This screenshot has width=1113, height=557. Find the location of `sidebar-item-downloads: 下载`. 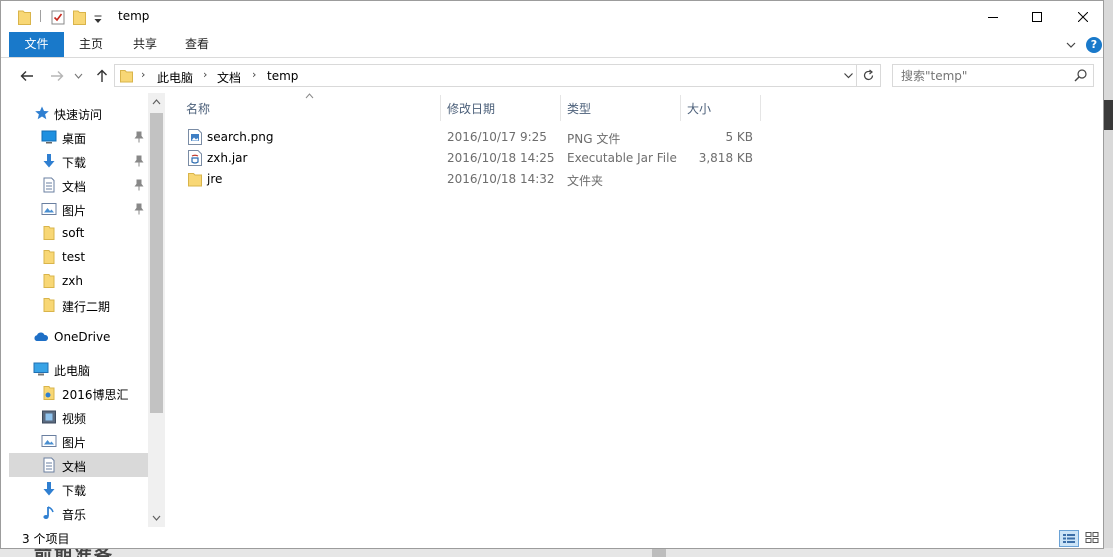

sidebar-item-downloads: 下载 is located at coordinates (78, 161).